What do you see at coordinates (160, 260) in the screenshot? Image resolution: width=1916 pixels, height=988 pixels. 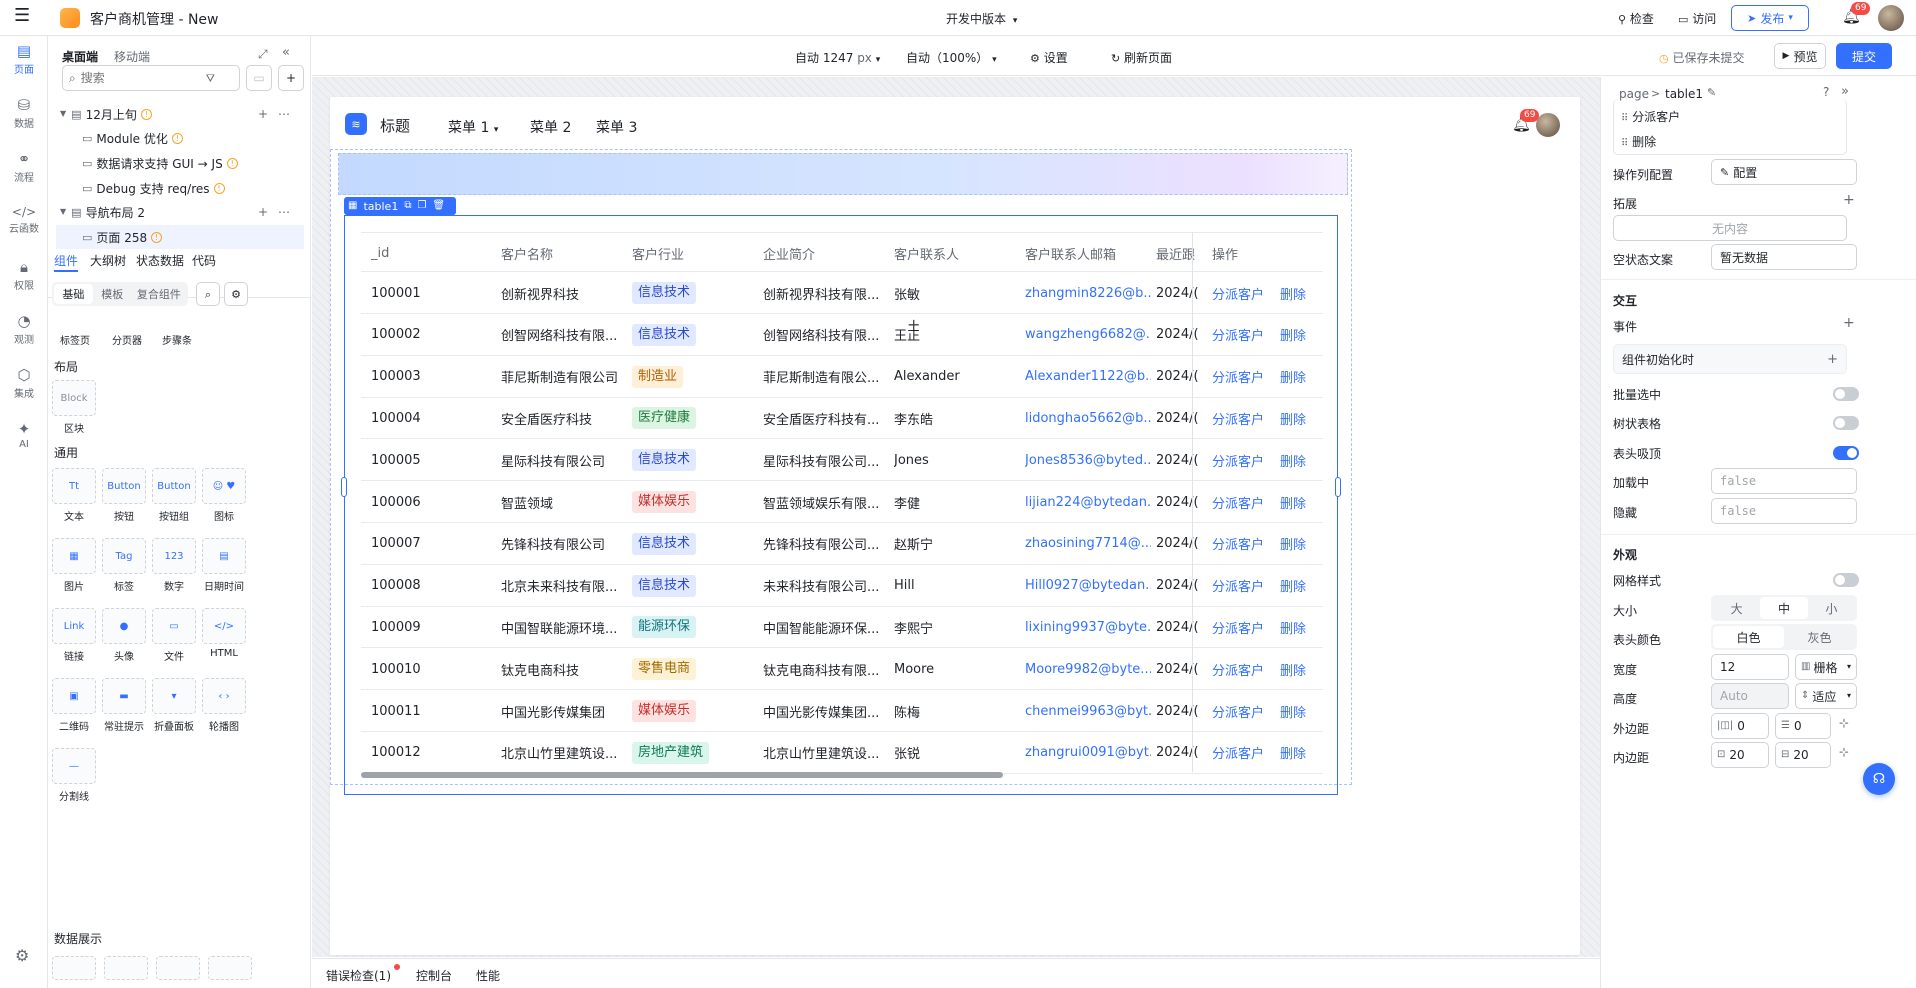 I see `tab-state-data: 状态数据` at bounding box center [160, 260].